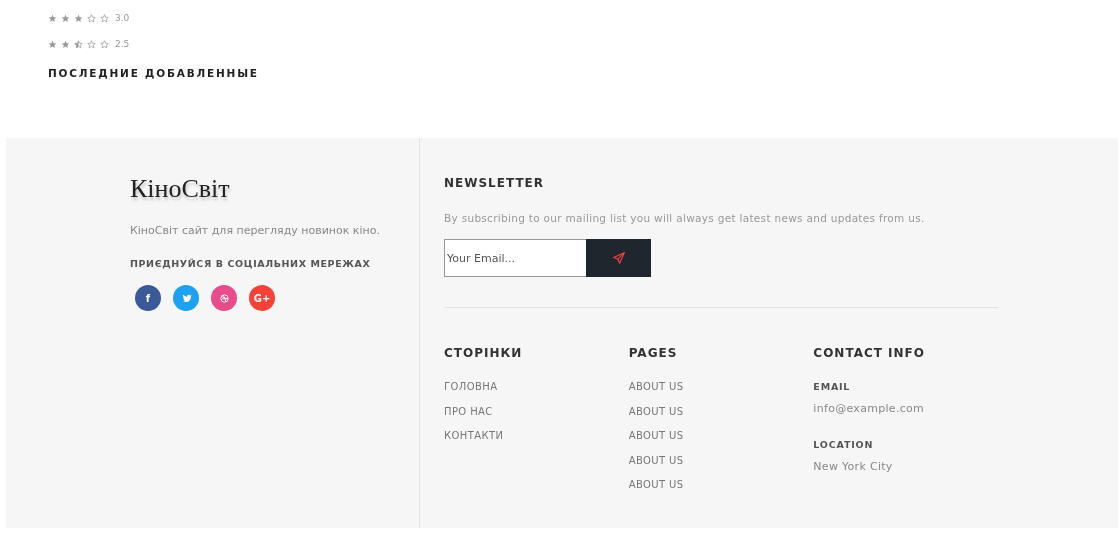 The width and height of the screenshot is (1118, 538). I want to click on paper-plane-icon, so click(618, 258).